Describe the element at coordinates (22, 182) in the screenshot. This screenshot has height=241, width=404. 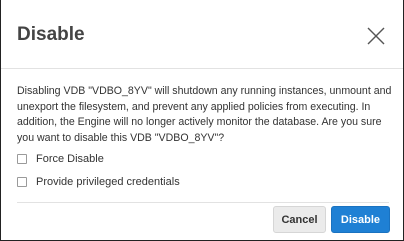
I see `privileged-credentials-checkbox` at that location.